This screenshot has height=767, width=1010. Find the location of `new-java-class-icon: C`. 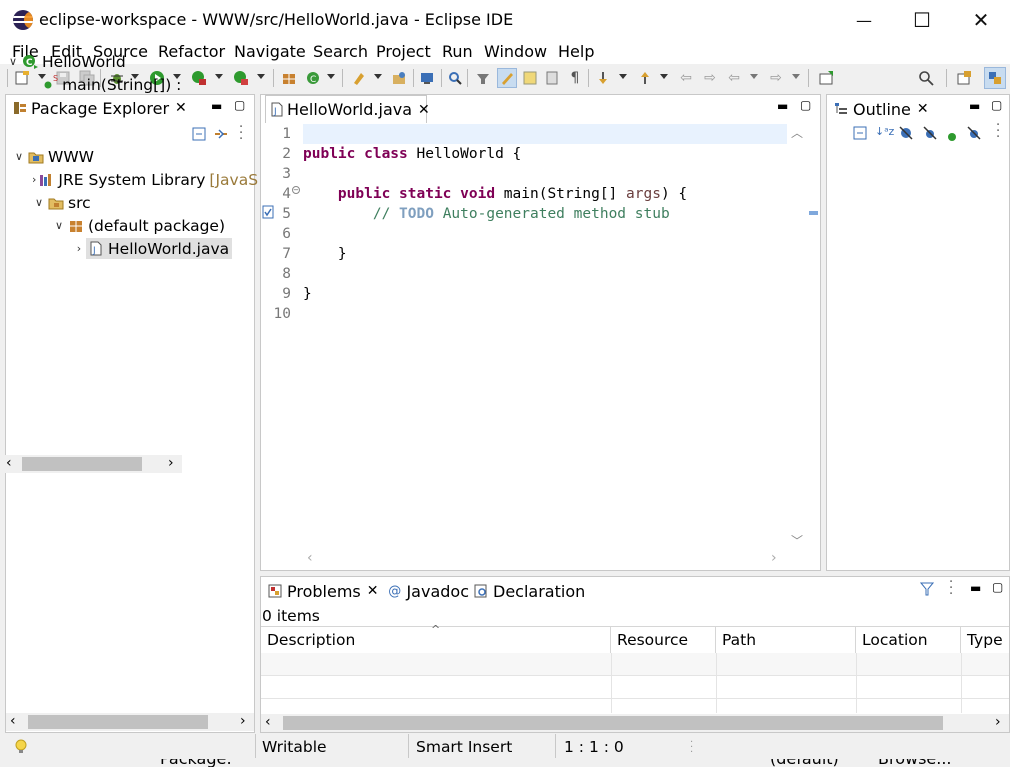

new-java-class-icon: C is located at coordinates (313, 78).